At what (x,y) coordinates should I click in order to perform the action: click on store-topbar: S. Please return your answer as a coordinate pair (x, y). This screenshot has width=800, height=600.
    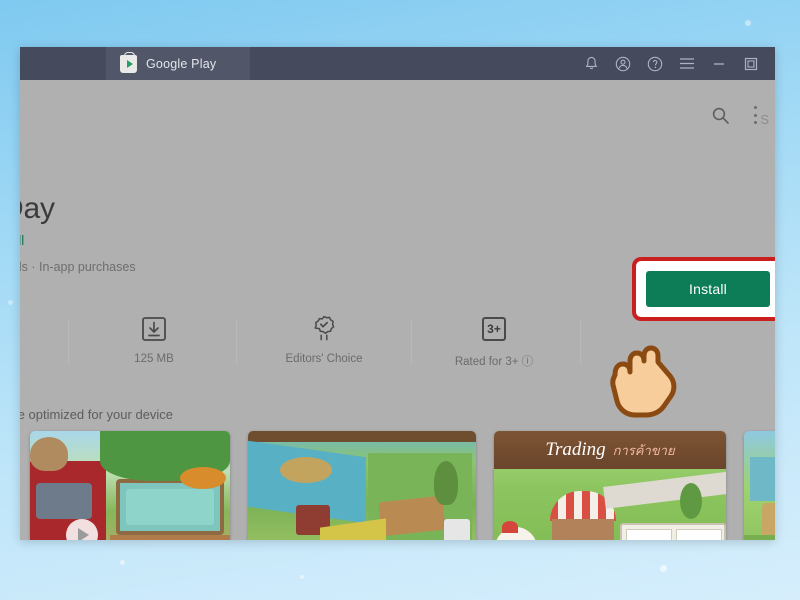
    Looking at the image, I should click on (397, 110).